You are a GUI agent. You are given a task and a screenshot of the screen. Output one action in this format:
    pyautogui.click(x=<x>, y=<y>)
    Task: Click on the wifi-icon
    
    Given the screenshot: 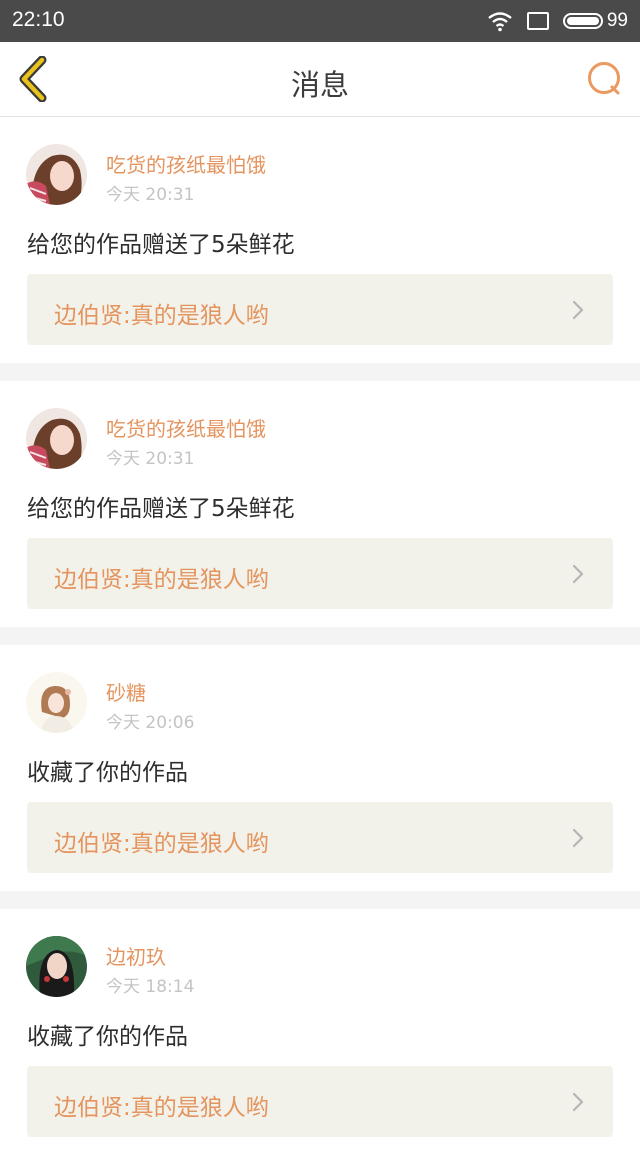 What is the action you would take?
    pyautogui.click(x=500, y=22)
    